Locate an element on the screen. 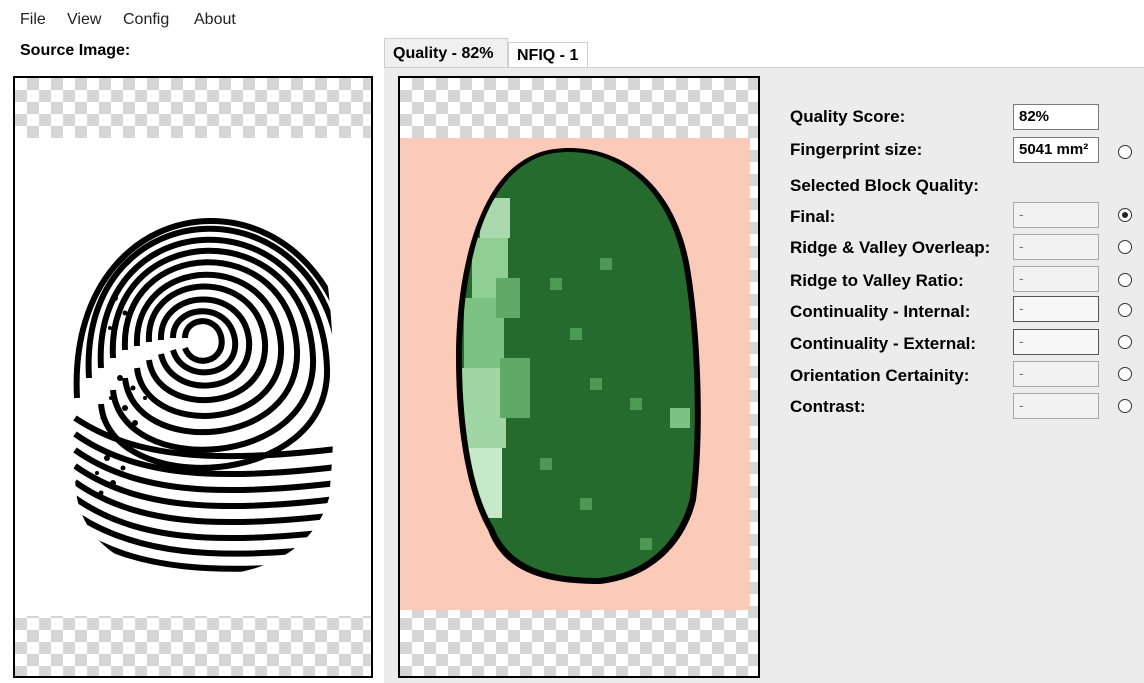 This screenshot has width=1144, height=683. ridge-valley-ratio-radio is located at coordinates (1125, 280).